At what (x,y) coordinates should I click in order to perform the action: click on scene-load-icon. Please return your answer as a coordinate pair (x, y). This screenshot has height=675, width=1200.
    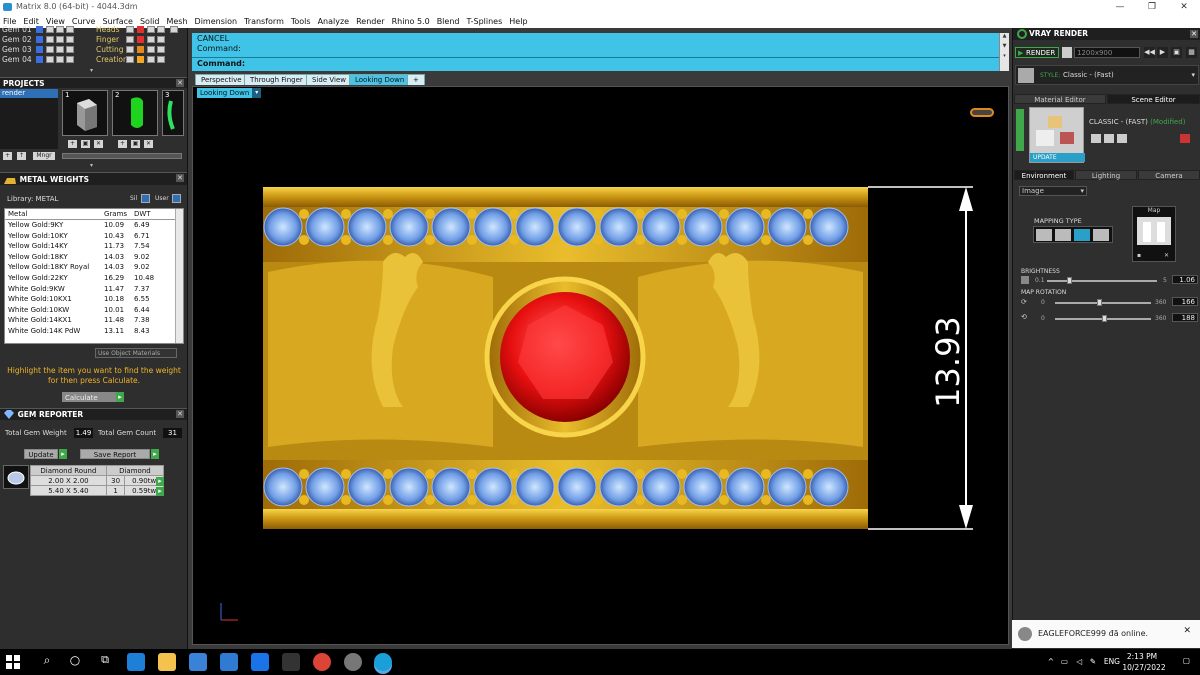
    Looking at the image, I should click on (1122, 138).